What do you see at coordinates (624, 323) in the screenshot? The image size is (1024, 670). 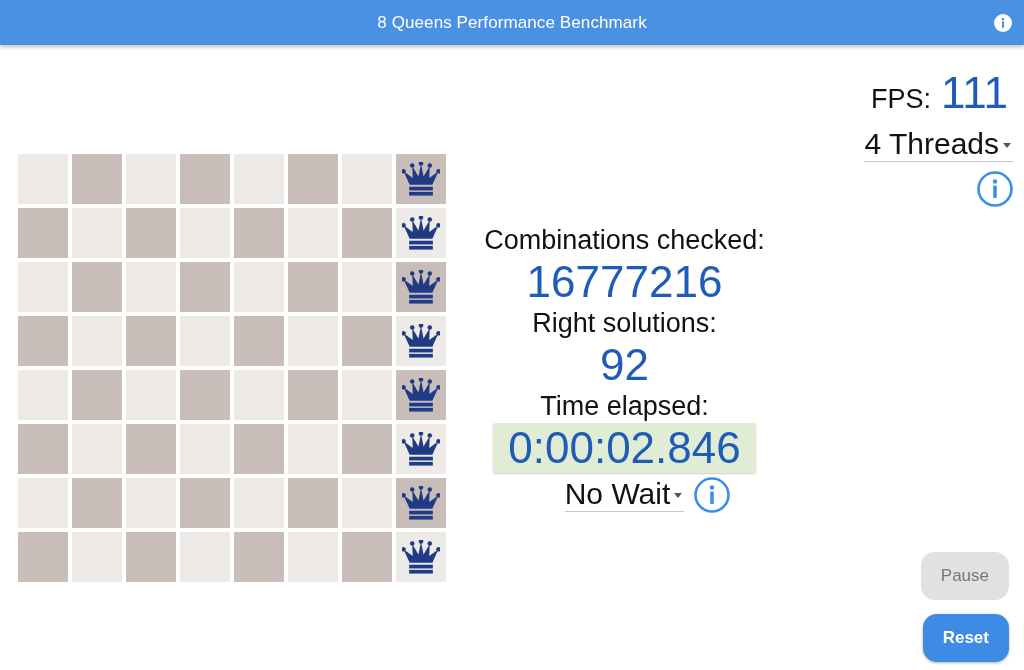 I see `stat-label: Right solutions:` at bounding box center [624, 323].